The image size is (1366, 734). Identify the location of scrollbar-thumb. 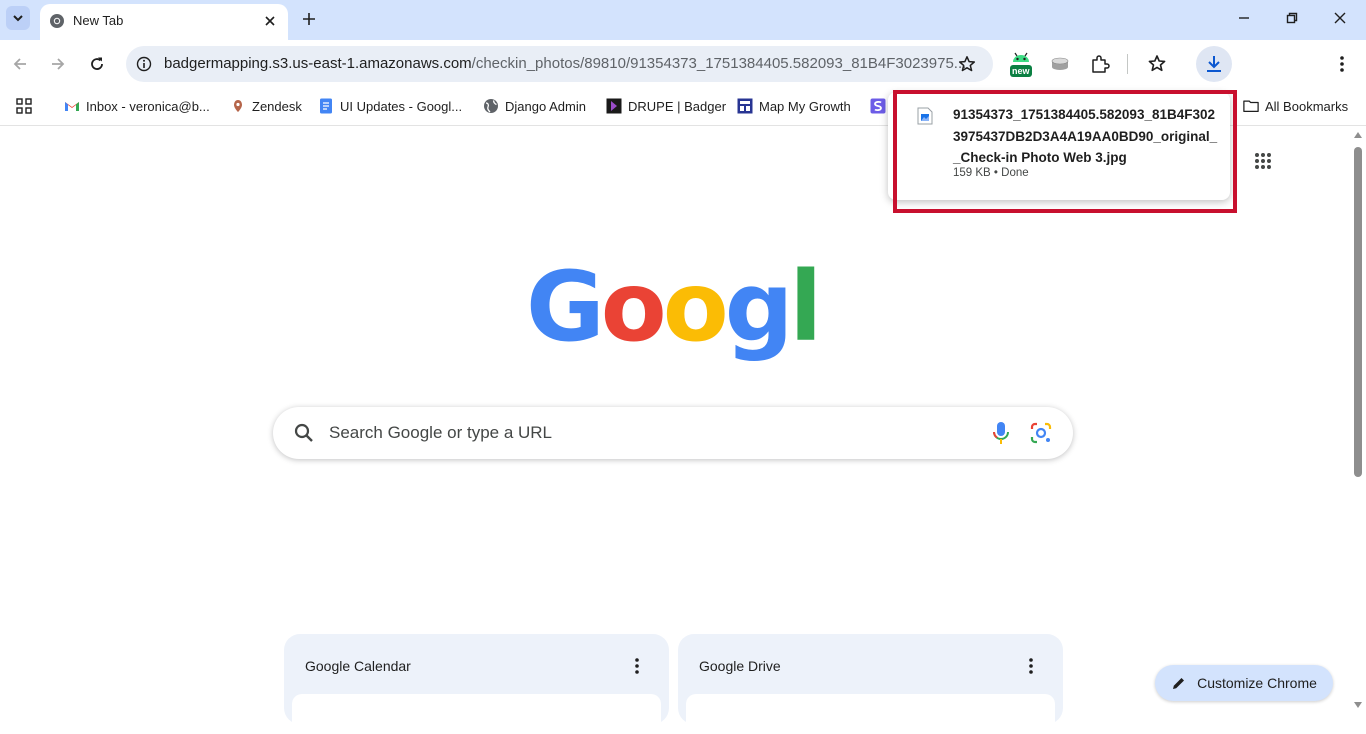
(1358, 312).